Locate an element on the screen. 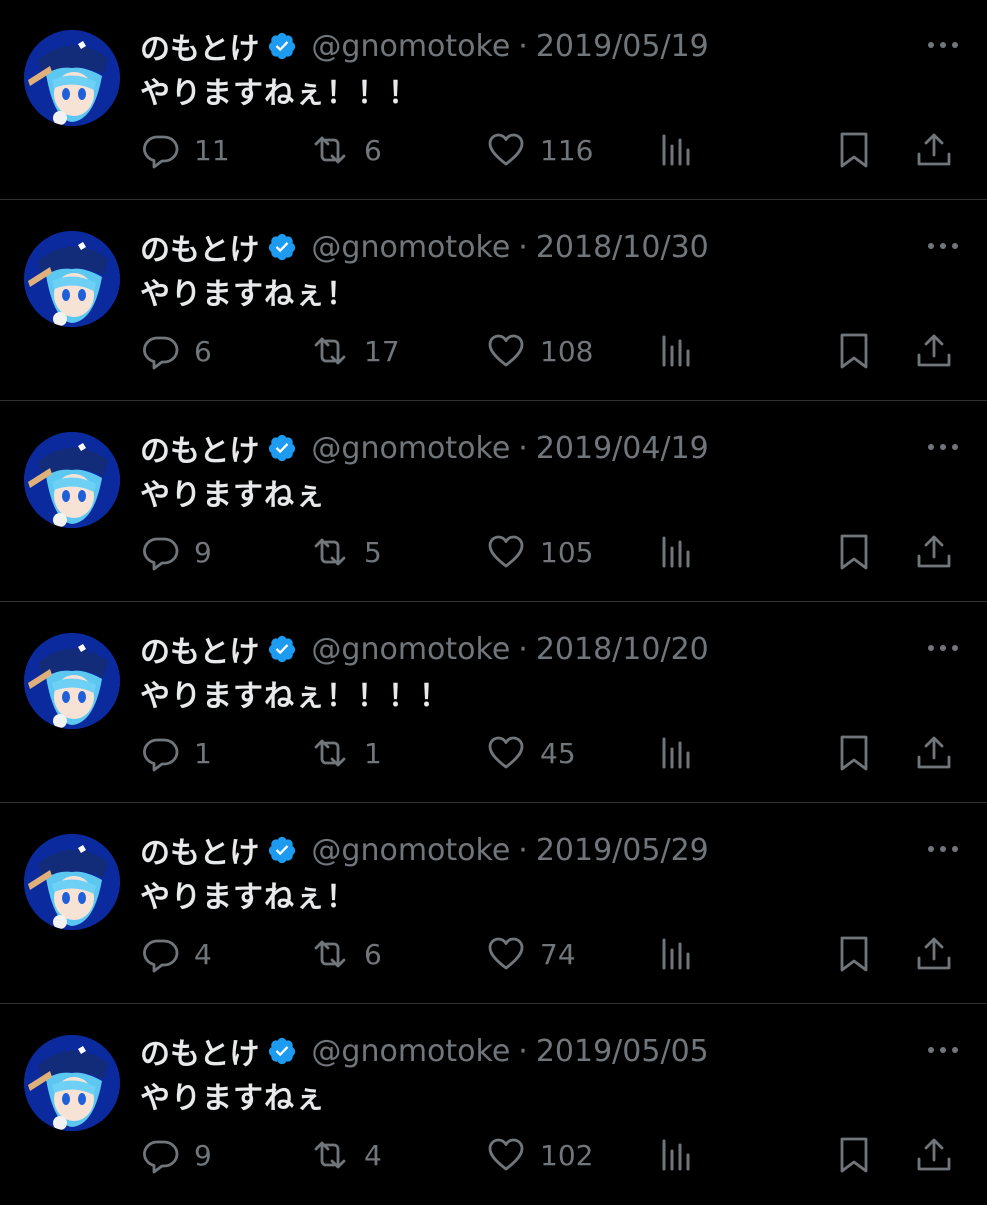  tweet-header: のもとけ @gnomotoke · 2018/10/30 is located at coordinates (424, 247).